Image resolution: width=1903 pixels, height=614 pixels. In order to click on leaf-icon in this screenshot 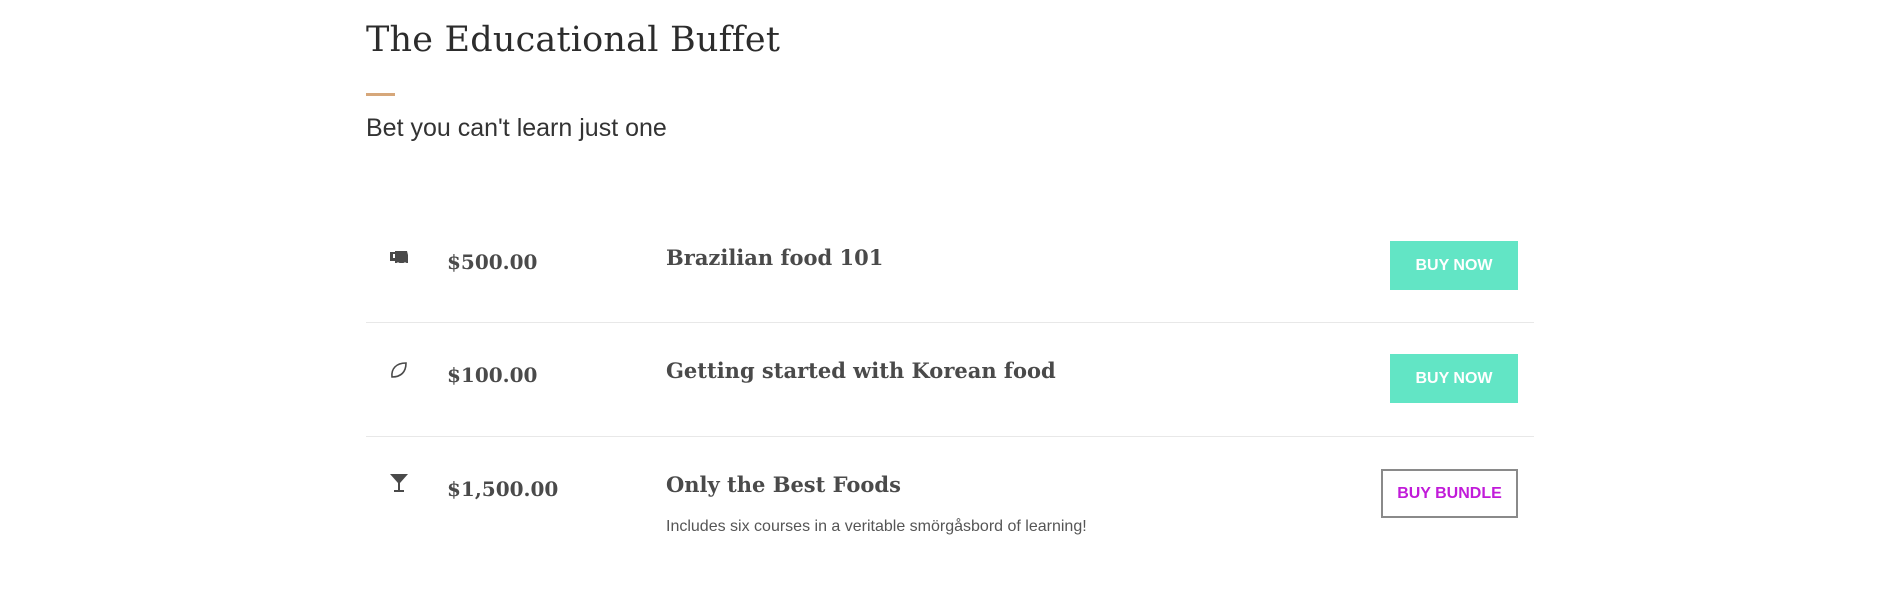, I will do `click(399, 370)`.